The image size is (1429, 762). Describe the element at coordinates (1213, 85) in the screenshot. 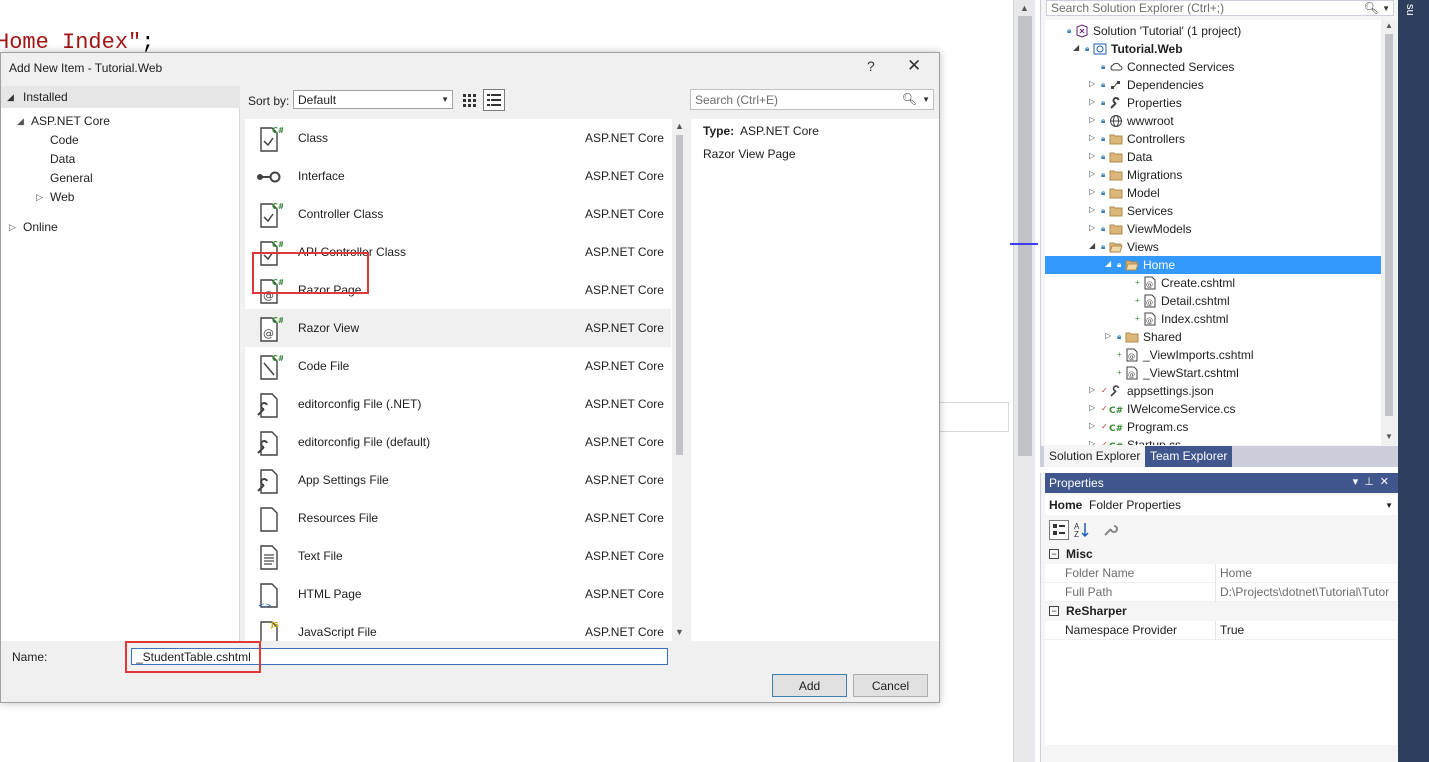

I see `tree-item: ▷ 🔒︎ Dependencies` at that location.